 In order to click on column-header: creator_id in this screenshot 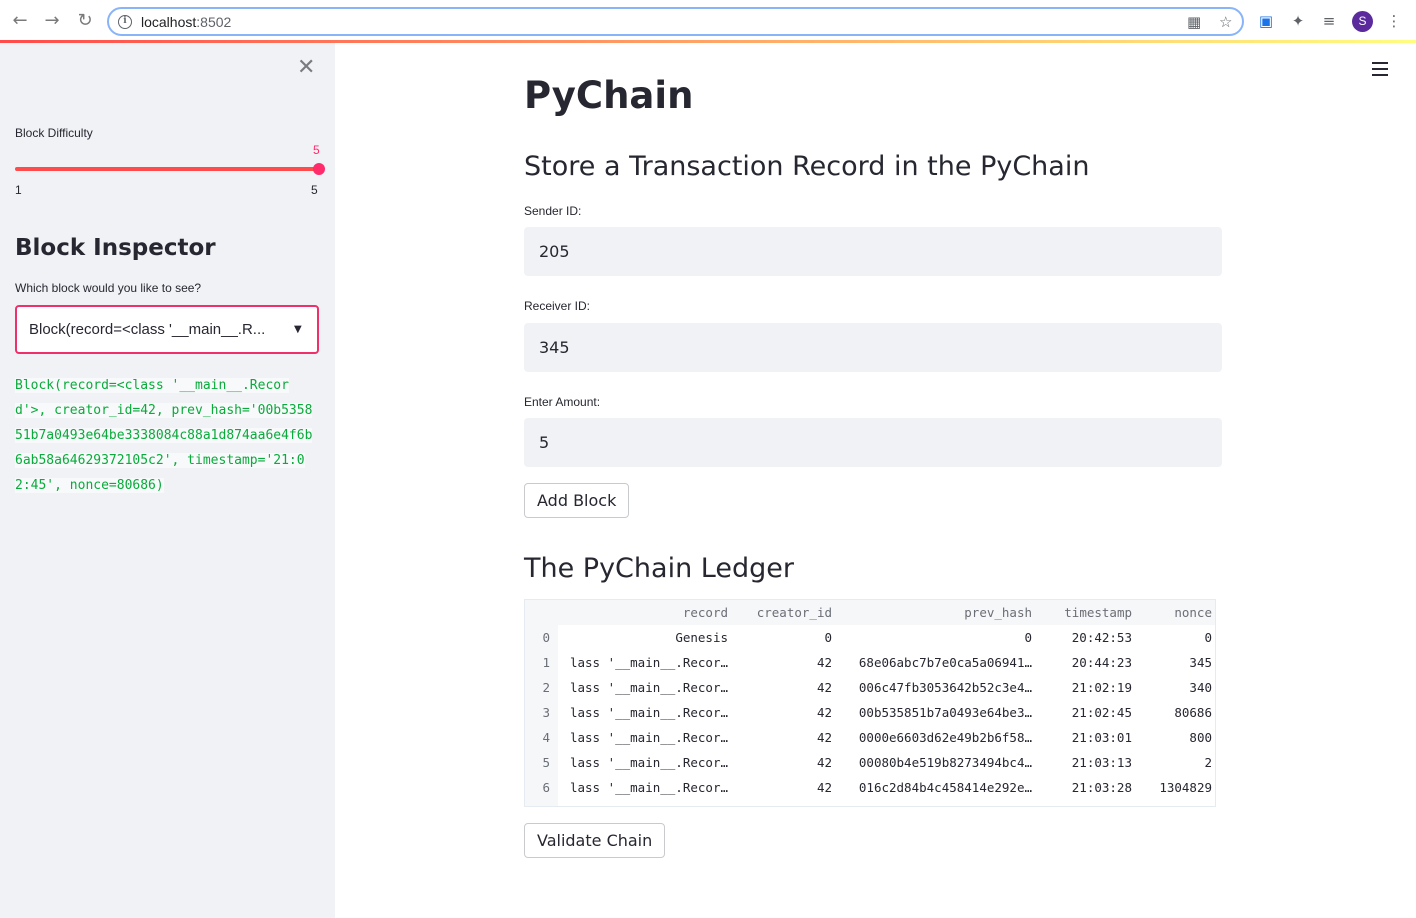, I will do `click(780, 612)`.